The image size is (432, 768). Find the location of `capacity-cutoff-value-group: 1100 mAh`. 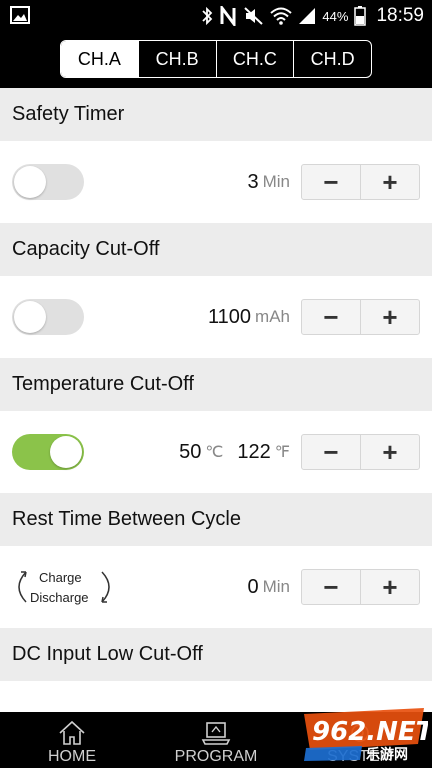

capacity-cutoff-value-group: 1100 mAh is located at coordinates (249, 317).